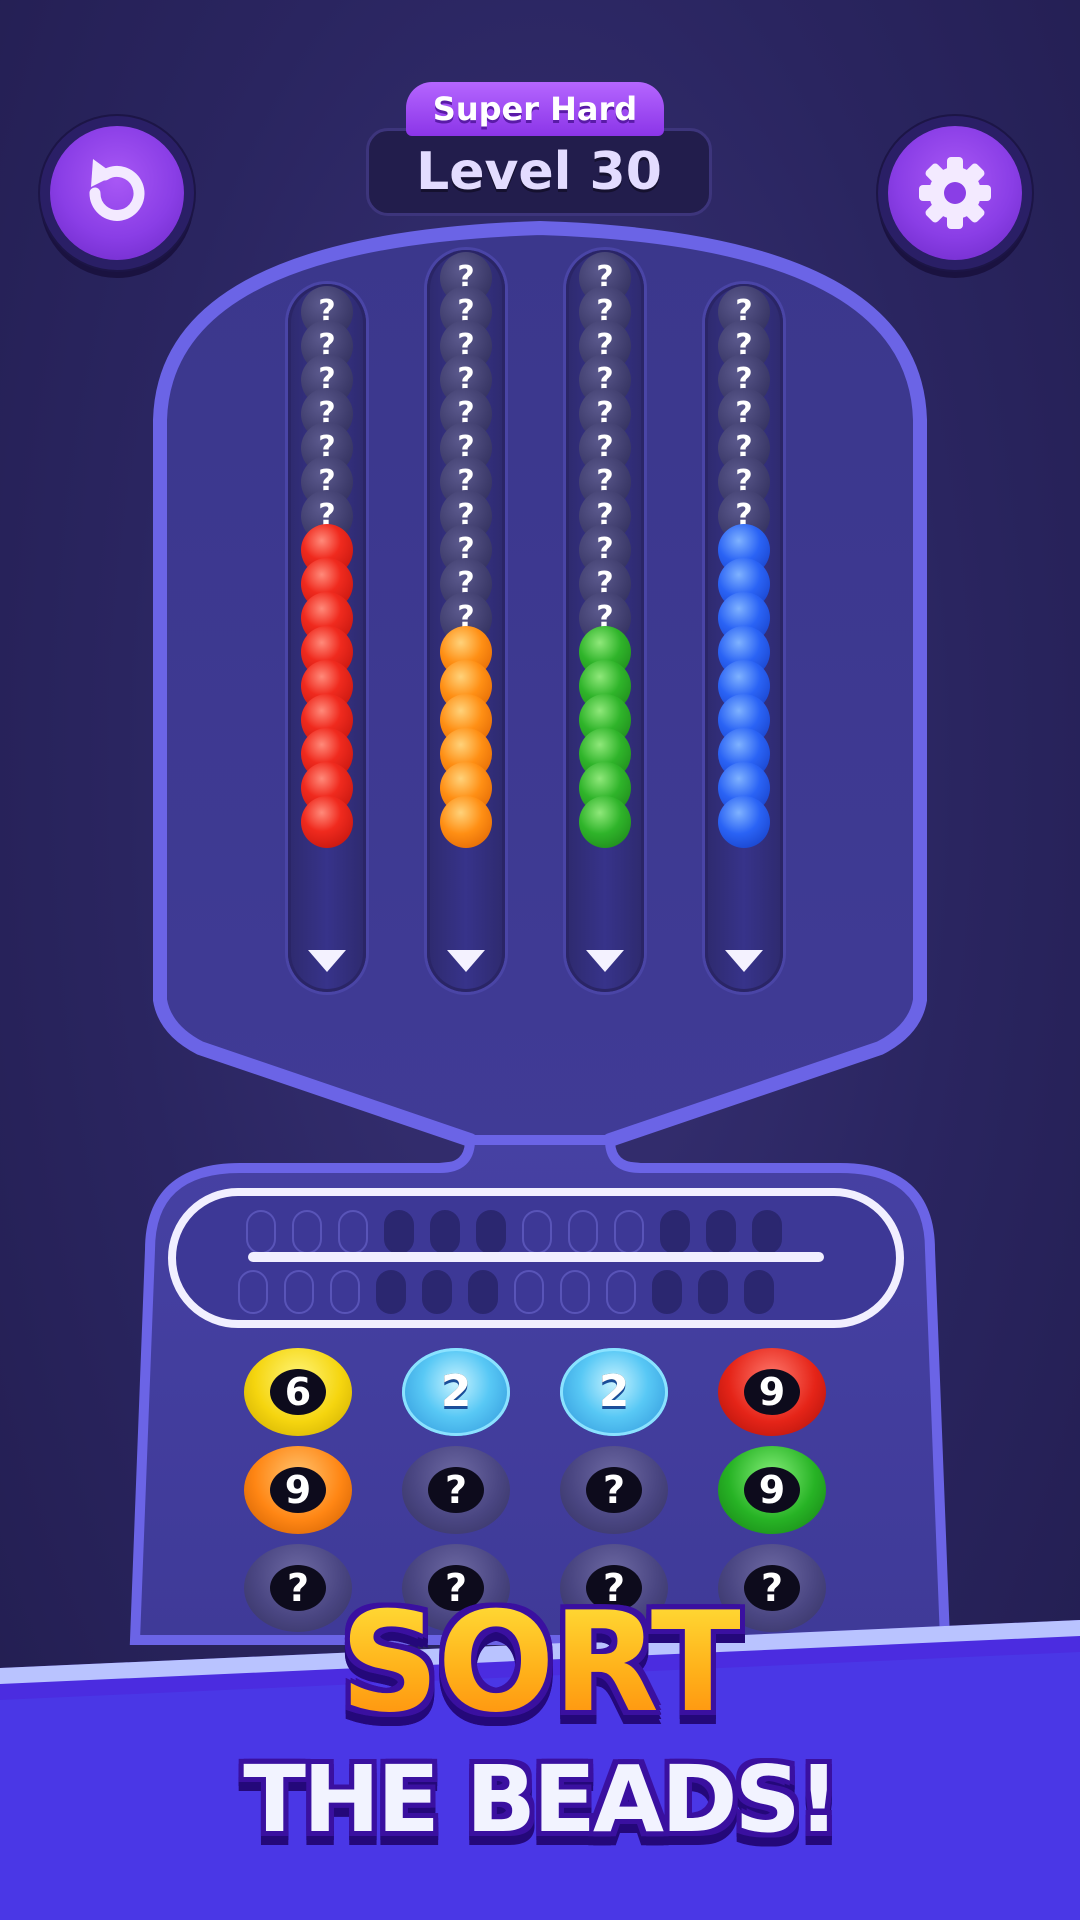 This screenshot has height=1920, width=1080. I want to click on banner-subtitle: THE BEADS!, so click(541, 1799).